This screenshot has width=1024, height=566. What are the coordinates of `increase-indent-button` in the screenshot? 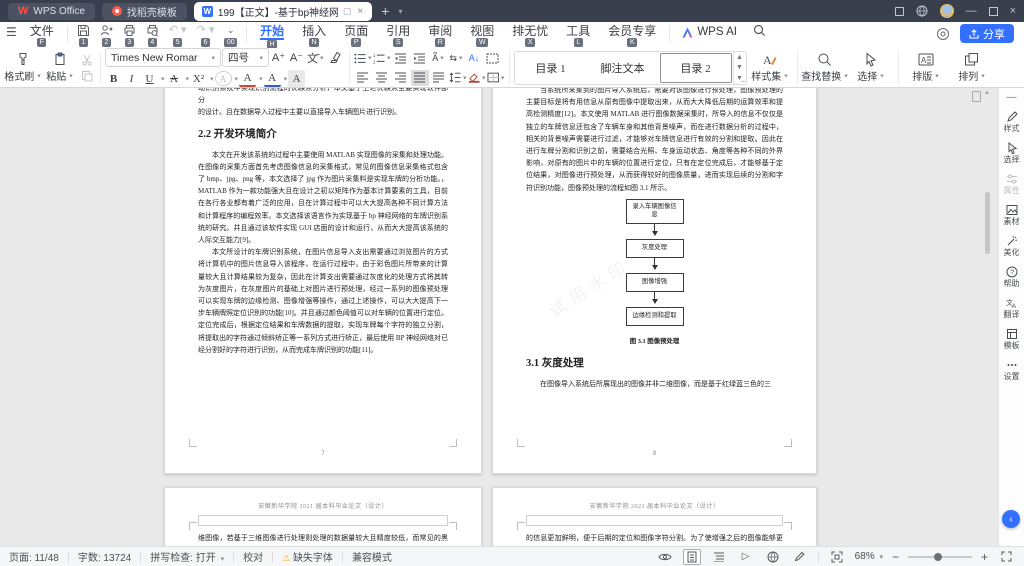 It's located at (420, 58).